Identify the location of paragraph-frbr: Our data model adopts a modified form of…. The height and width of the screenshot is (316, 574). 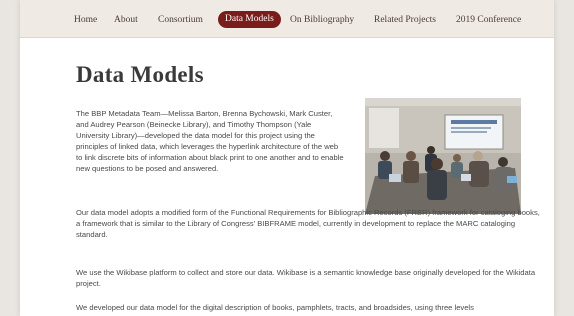
(308, 223).